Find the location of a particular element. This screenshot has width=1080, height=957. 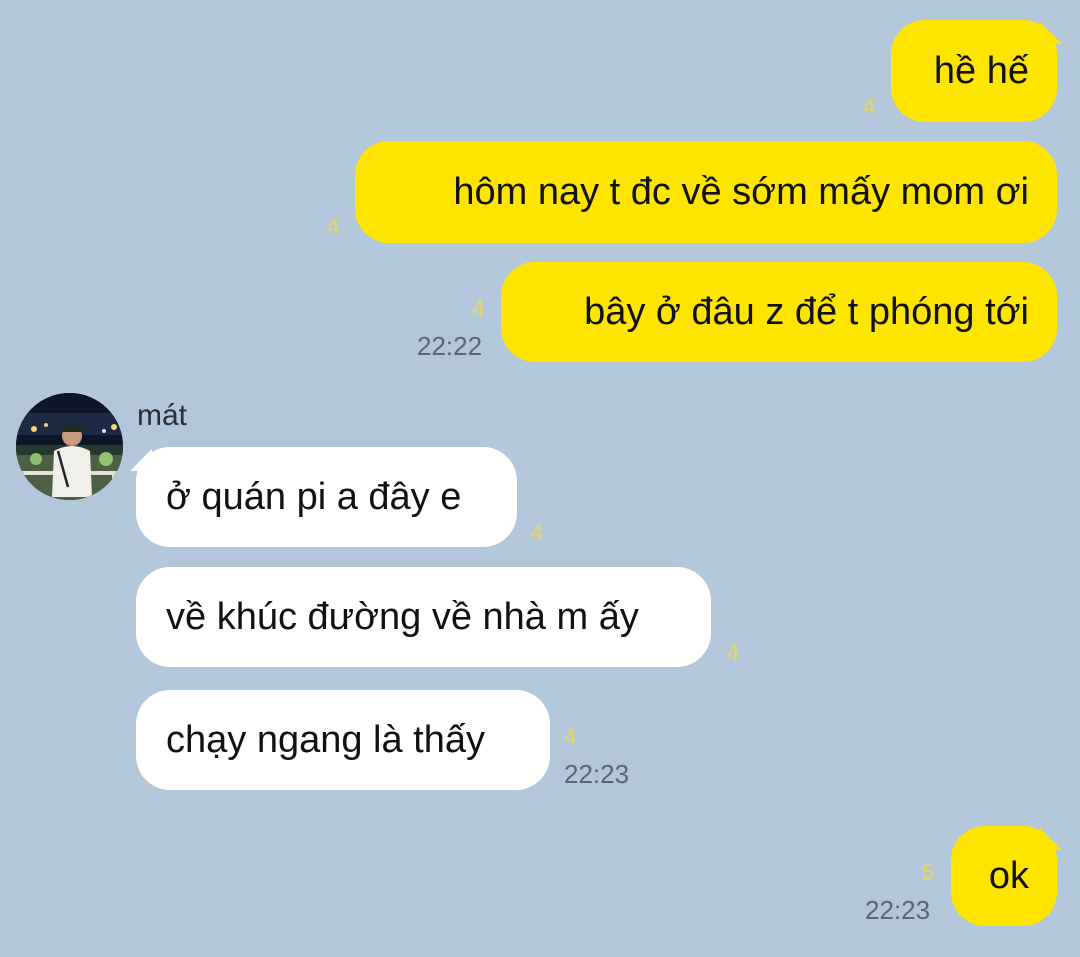

unread-count: 5 is located at coordinates (928, 872).